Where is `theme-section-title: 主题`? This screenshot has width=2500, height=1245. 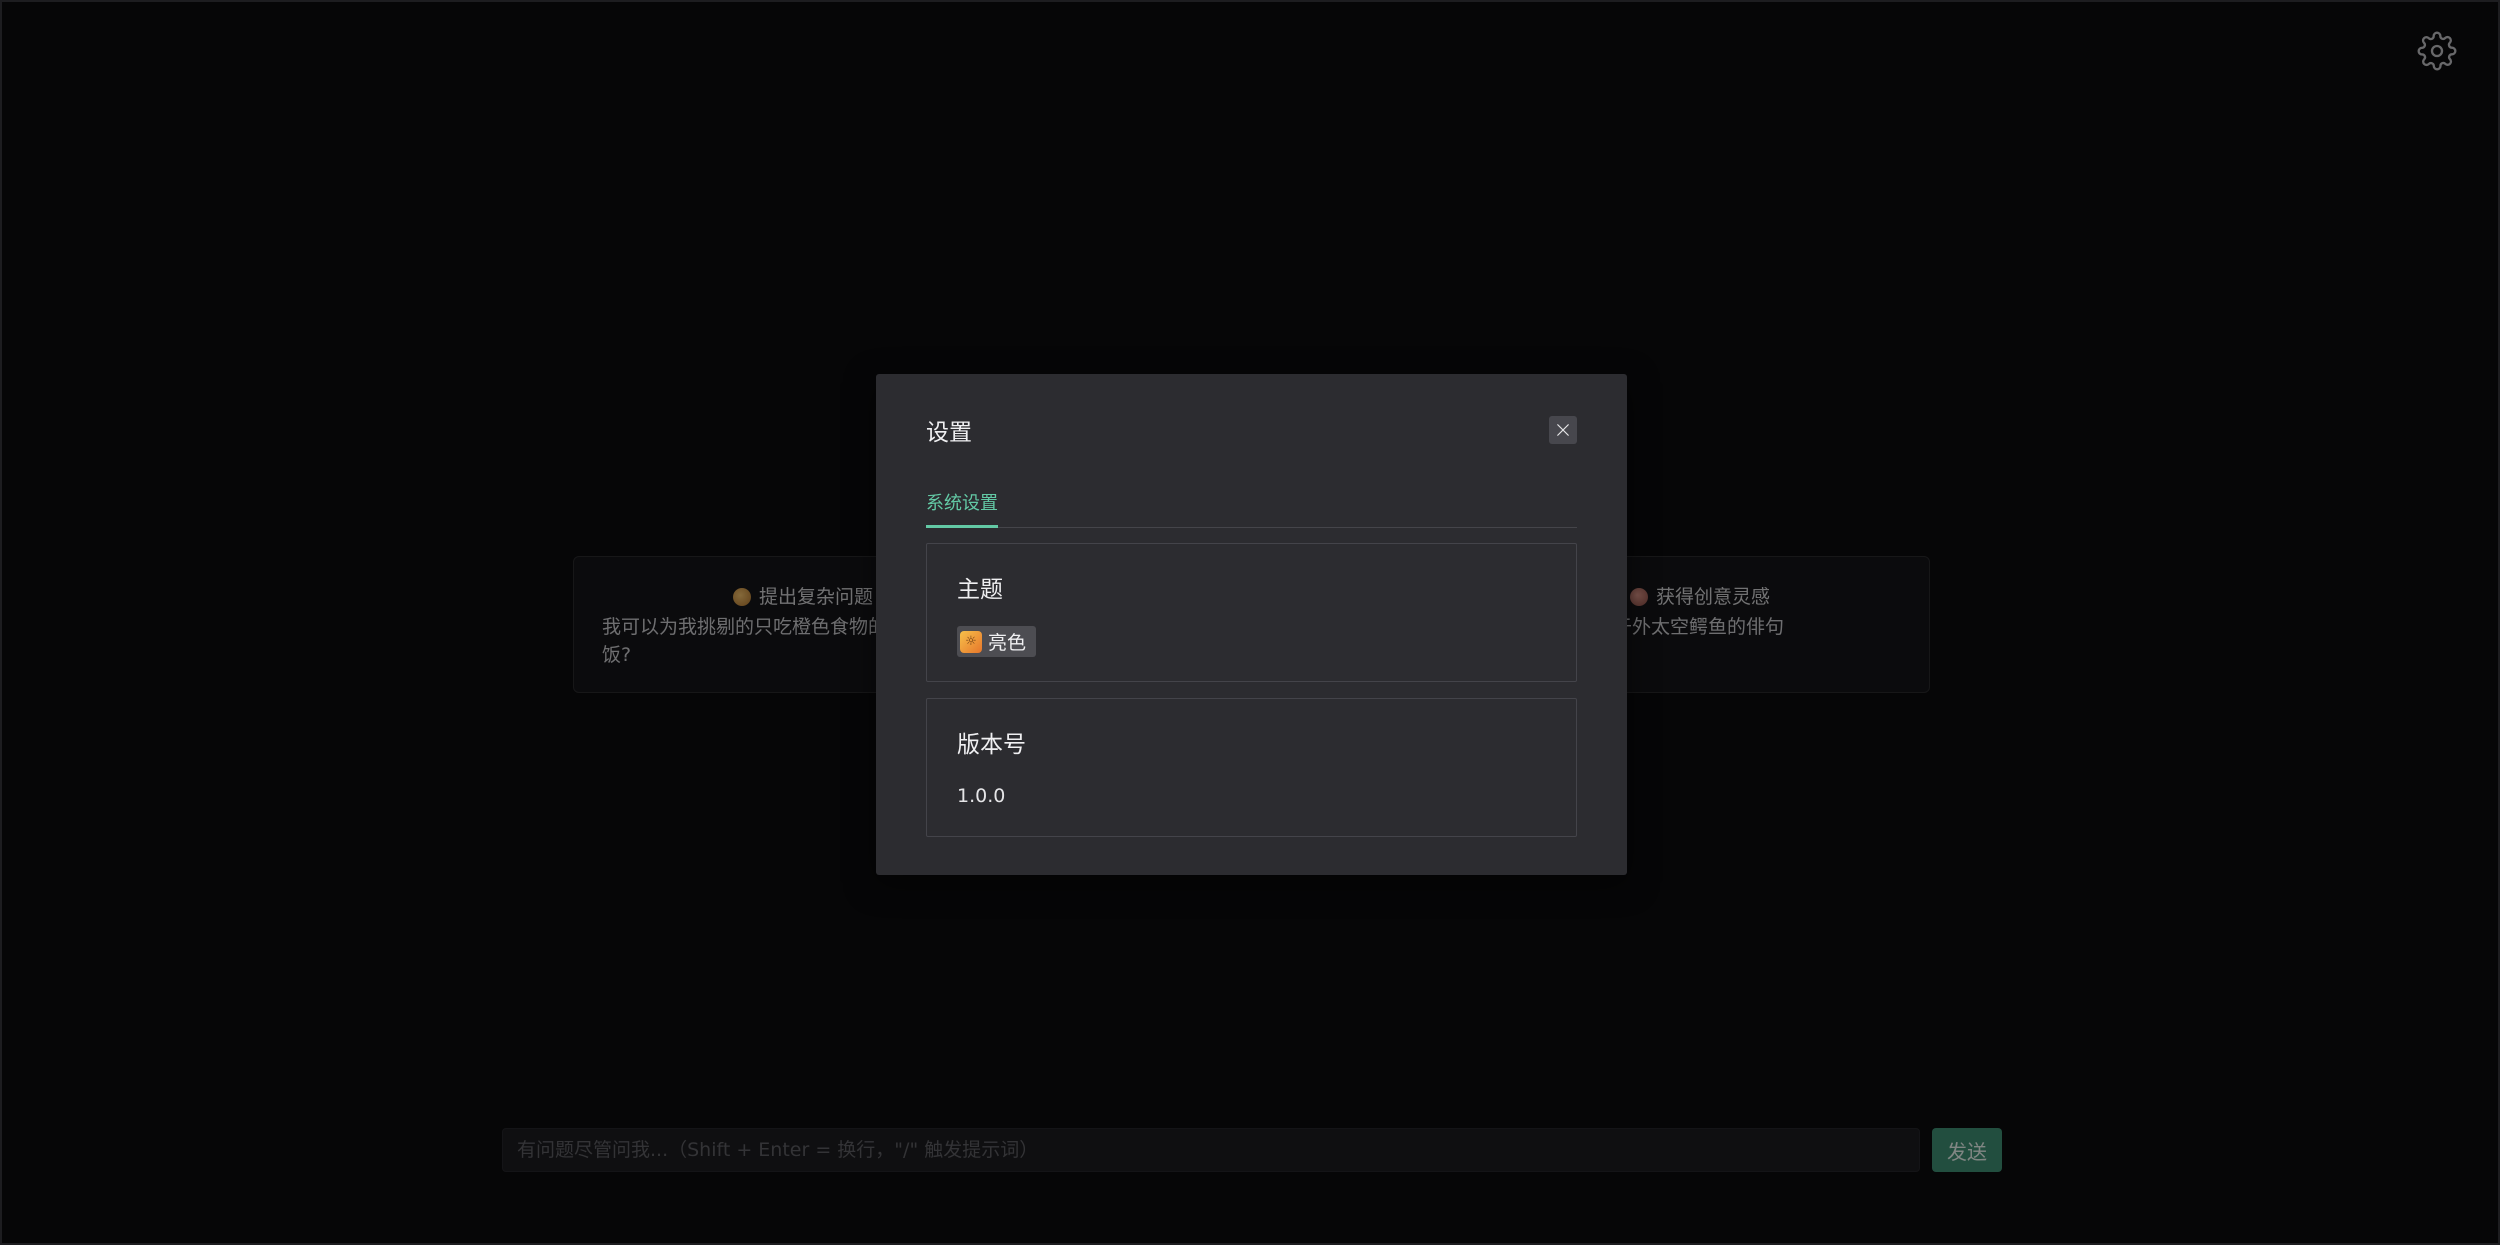 theme-section-title: 主题 is located at coordinates (980, 590).